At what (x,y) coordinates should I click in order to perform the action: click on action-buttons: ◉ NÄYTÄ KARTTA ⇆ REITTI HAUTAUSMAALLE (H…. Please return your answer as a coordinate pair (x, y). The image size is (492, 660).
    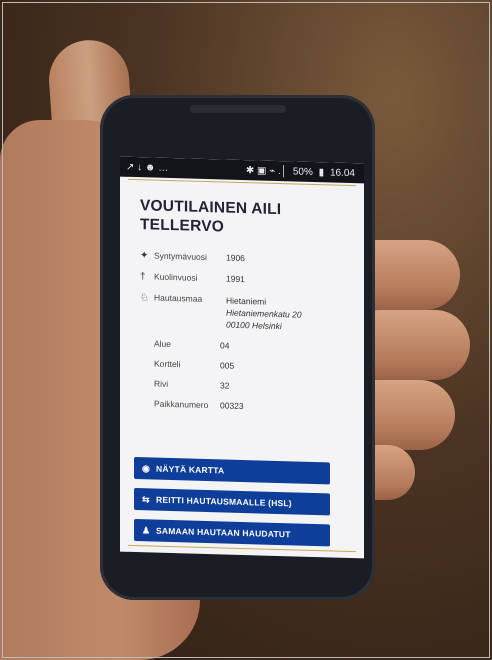
    Looking at the image, I should click on (232, 505).